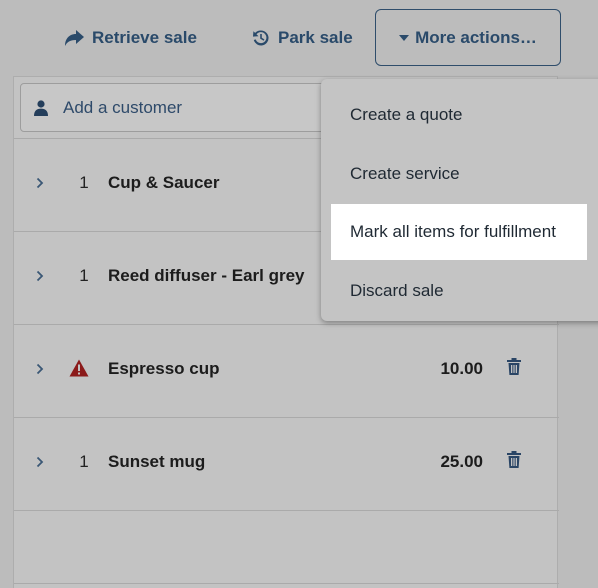 This screenshot has height=588, width=598. I want to click on menu-item-discard-sale: Discard sale, so click(459, 291).